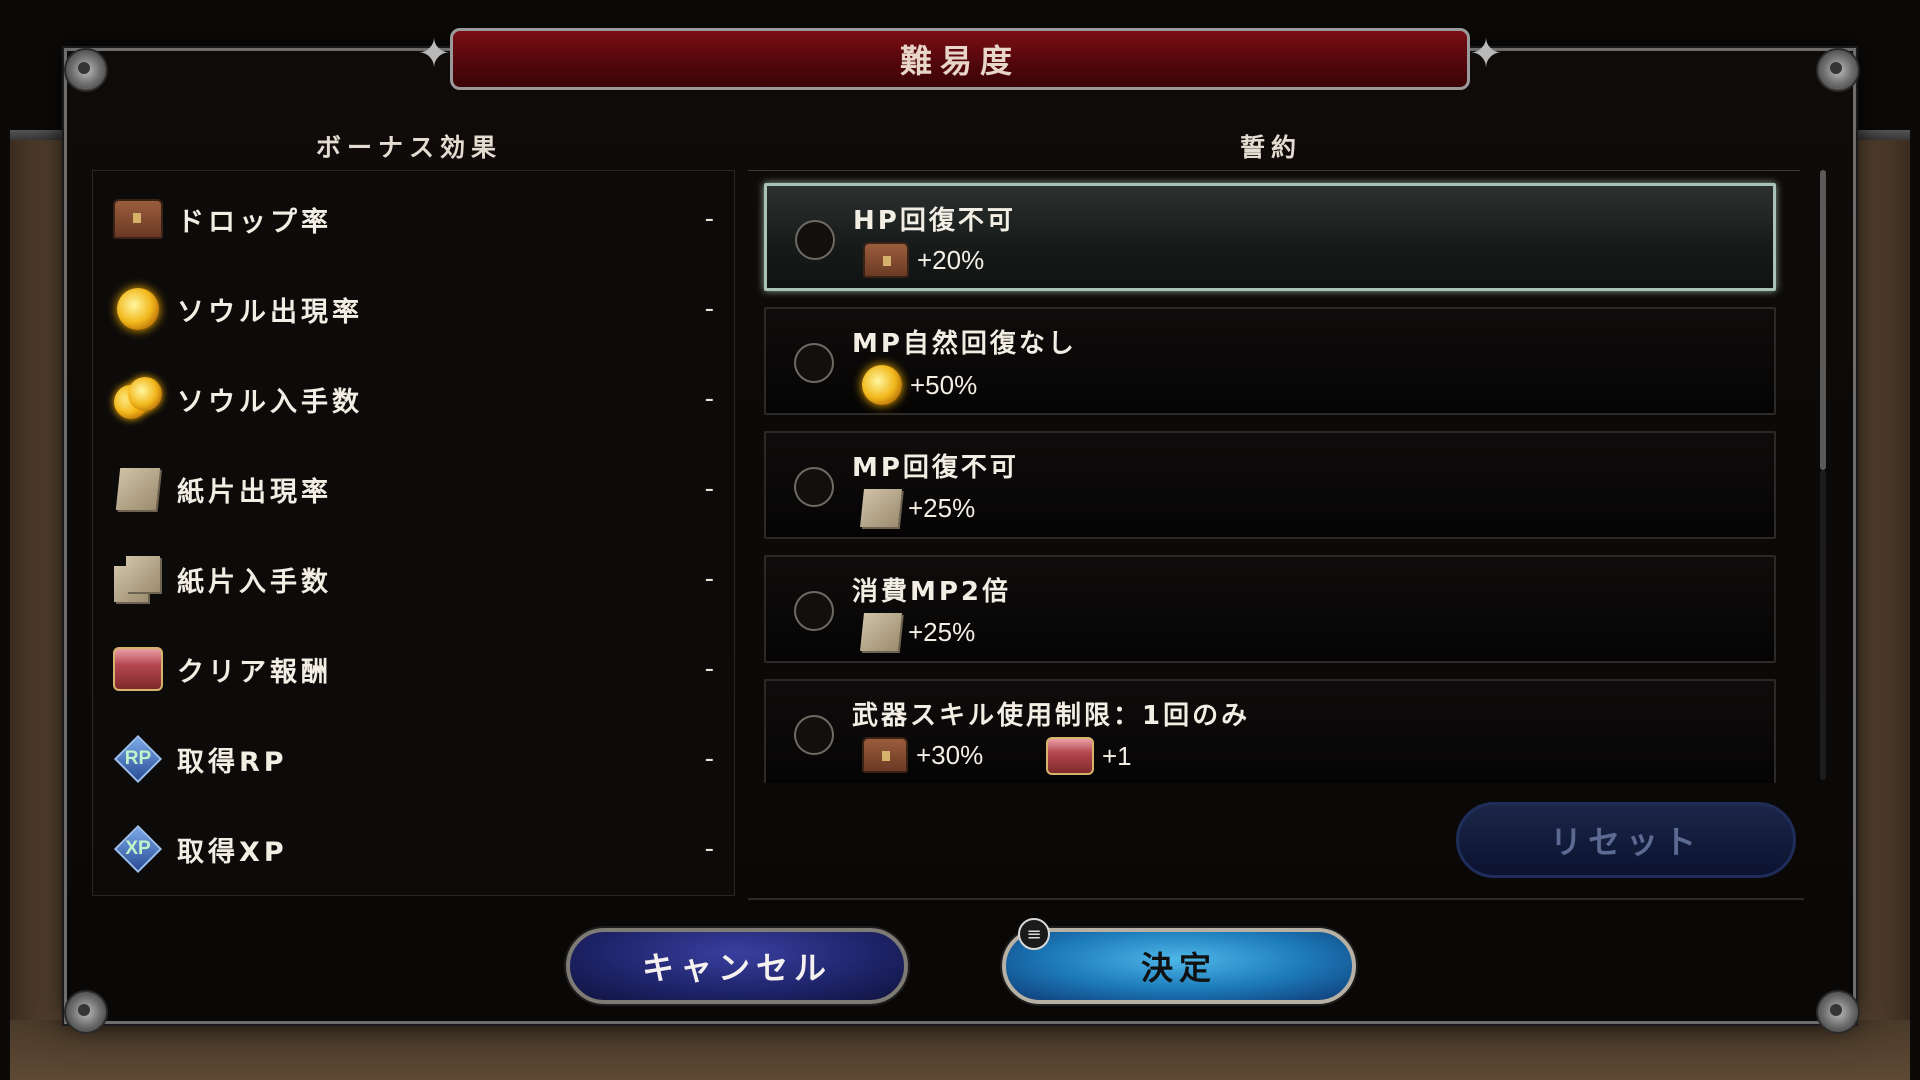 The width and height of the screenshot is (1920, 1080). What do you see at coordinates (254, 582) in the screenshot?
I see `bonus-label: 紙片入手数` at bounding box center [254, 582].